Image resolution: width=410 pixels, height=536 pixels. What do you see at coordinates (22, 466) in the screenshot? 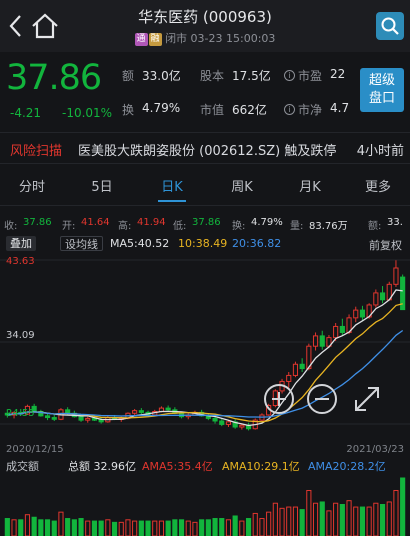
I see `volume-title: 成交额` at bounding box center [22, 466].